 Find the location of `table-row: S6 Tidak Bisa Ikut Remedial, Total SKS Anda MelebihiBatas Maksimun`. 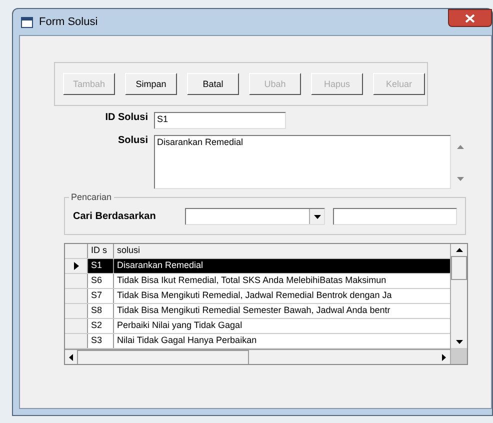

table-row: S6 Tidak Bisa Ikut Remedial, Total SKS Anda MelebihiBatas Maksimun is located at coordinates (257, 281).